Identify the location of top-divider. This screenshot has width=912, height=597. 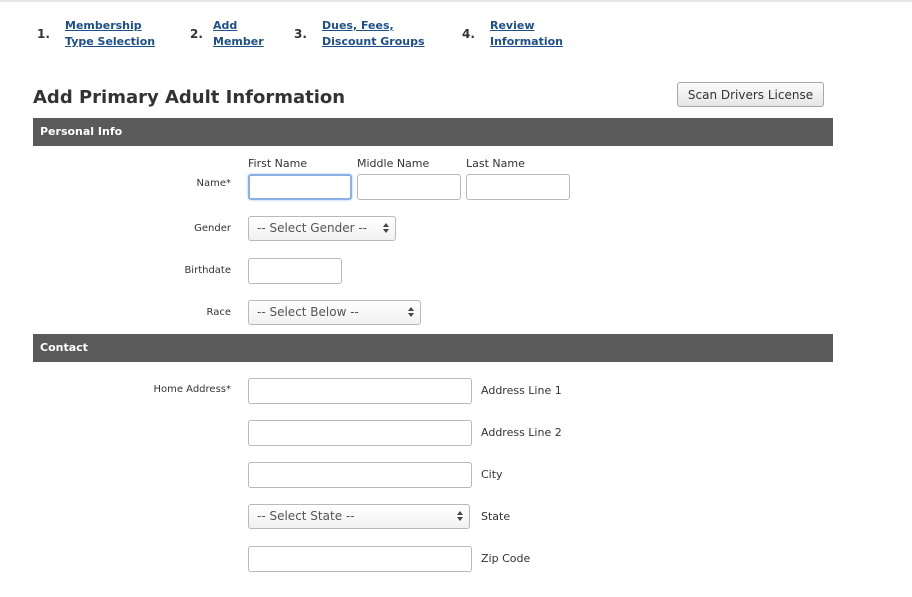
(456, 1).